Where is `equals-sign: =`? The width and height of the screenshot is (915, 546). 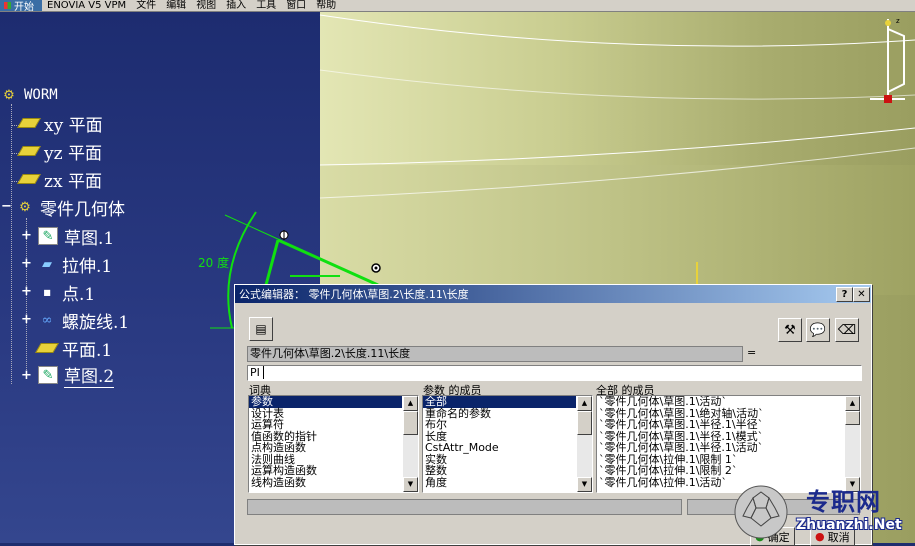
equals-sign: = is located at coordinates (752, 352).